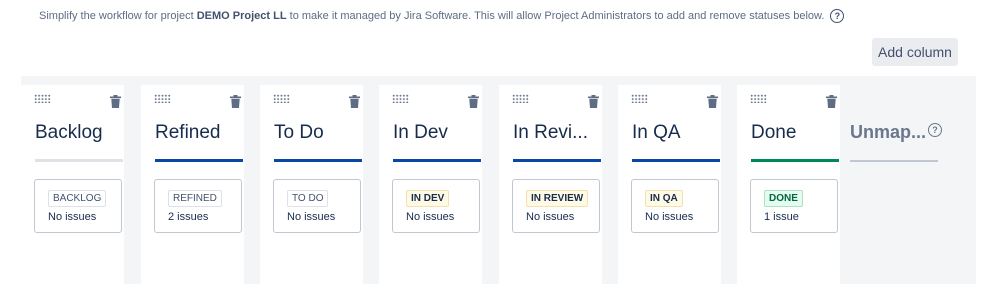  Describe the element at coordinates (557, 198) in the screenshot. I see `status-lozenge: IN REVIEW` at that location.